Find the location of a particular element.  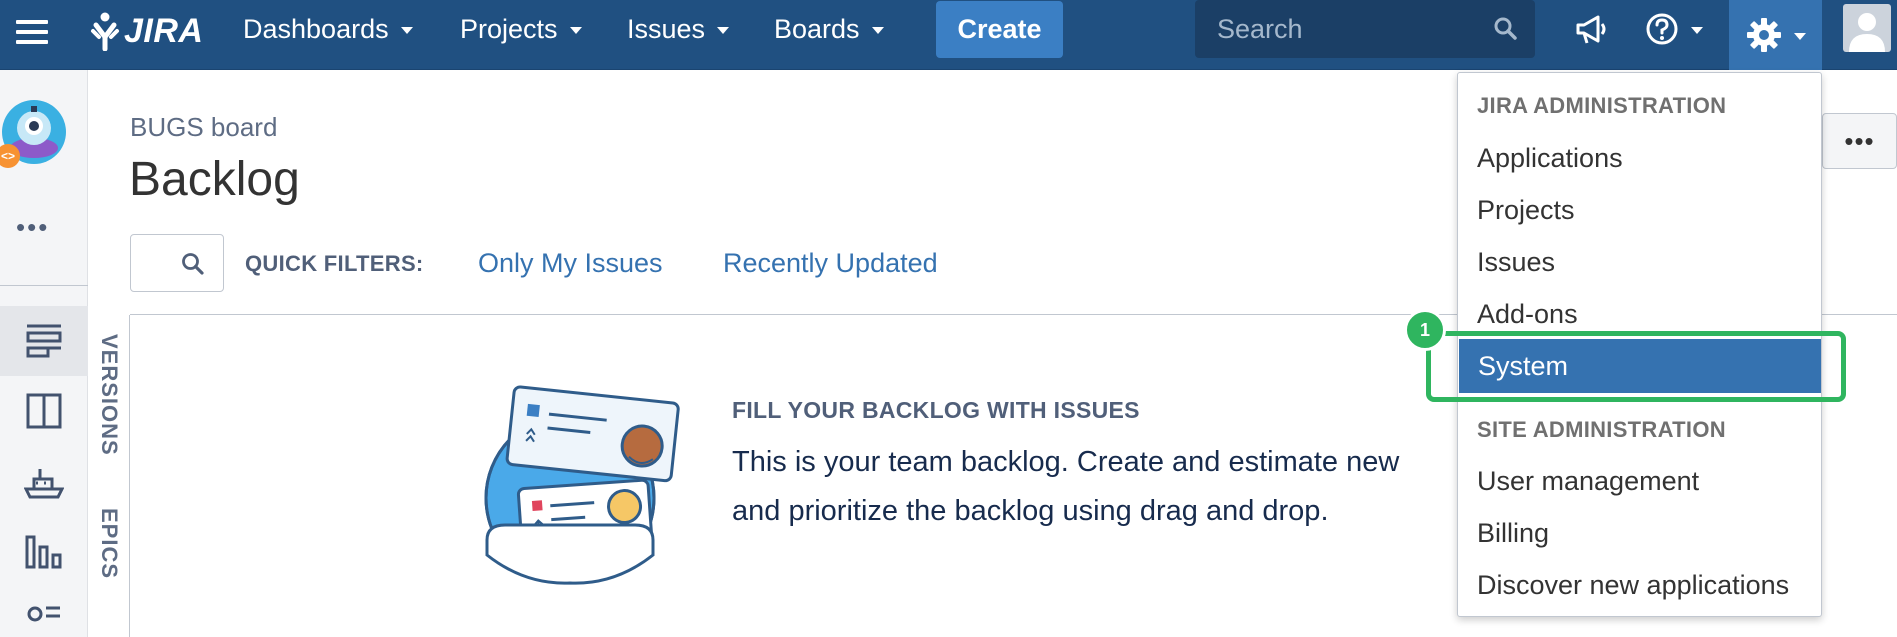

menu-item-billing: Billing is located at coordinates (1639, 533).